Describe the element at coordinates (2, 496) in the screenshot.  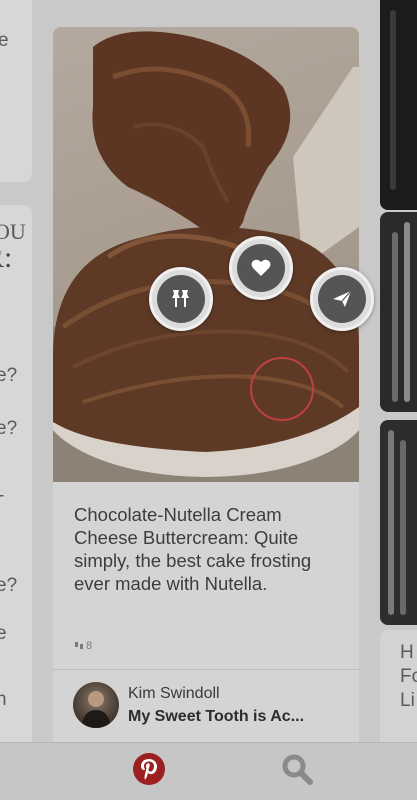
I see `pin-text-fragment: -` at that location.